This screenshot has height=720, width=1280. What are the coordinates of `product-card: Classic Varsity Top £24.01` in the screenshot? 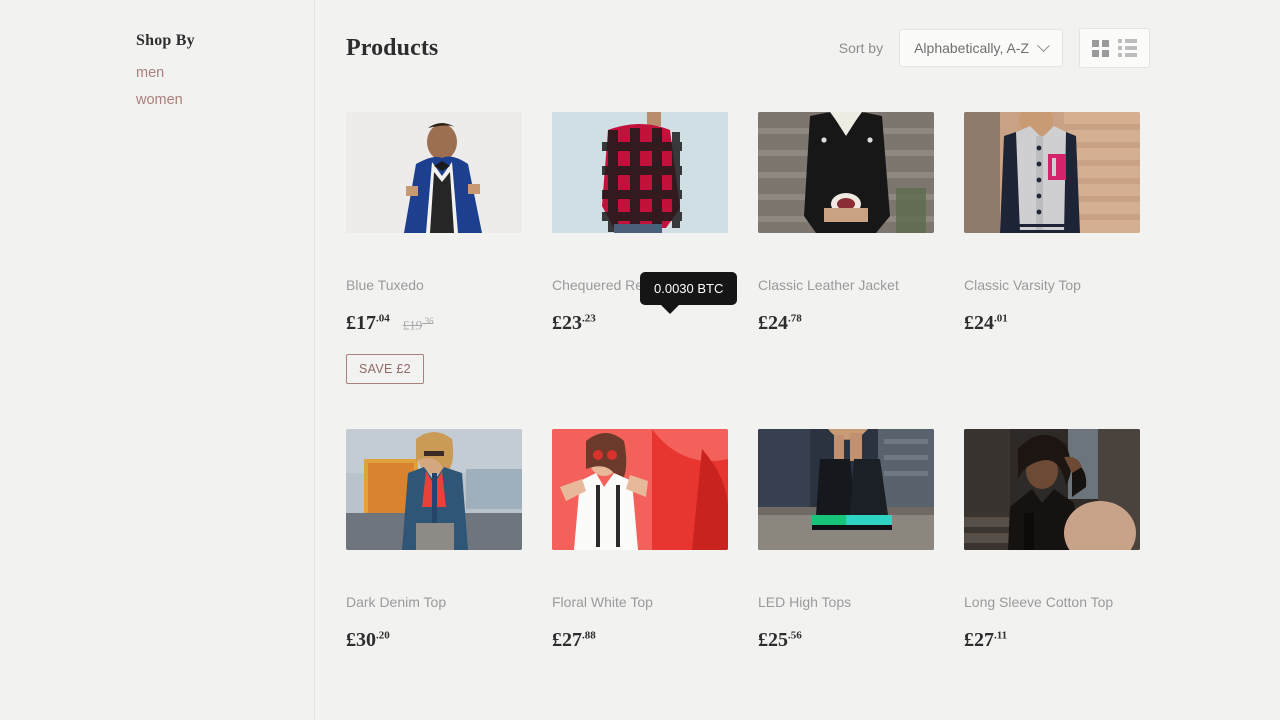 It's located at (1052, 248).